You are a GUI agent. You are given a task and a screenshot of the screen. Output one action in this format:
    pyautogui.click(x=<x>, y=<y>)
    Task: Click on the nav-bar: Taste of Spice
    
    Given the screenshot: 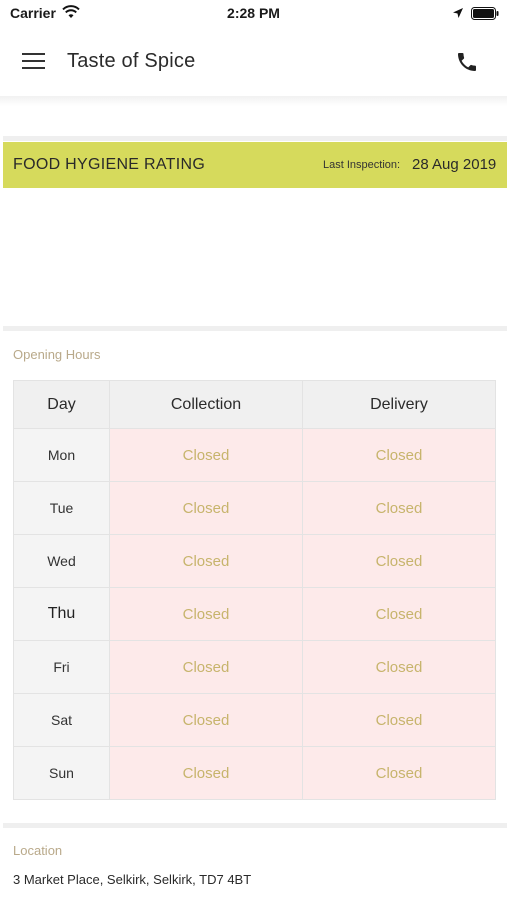 What is the action you would take?
    pyautogui.click(x=253, y=62)
    